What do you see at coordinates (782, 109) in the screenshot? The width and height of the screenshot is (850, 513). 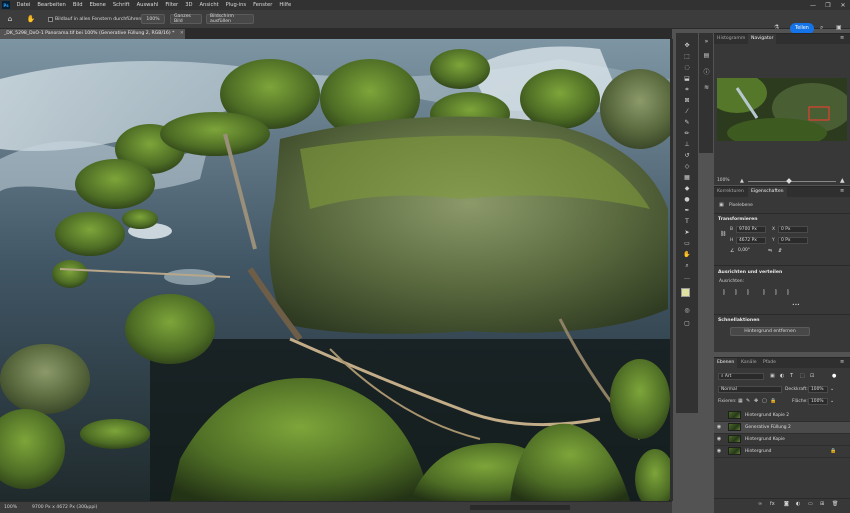 I see `navigator-preview` at bounding box center [782, 109].